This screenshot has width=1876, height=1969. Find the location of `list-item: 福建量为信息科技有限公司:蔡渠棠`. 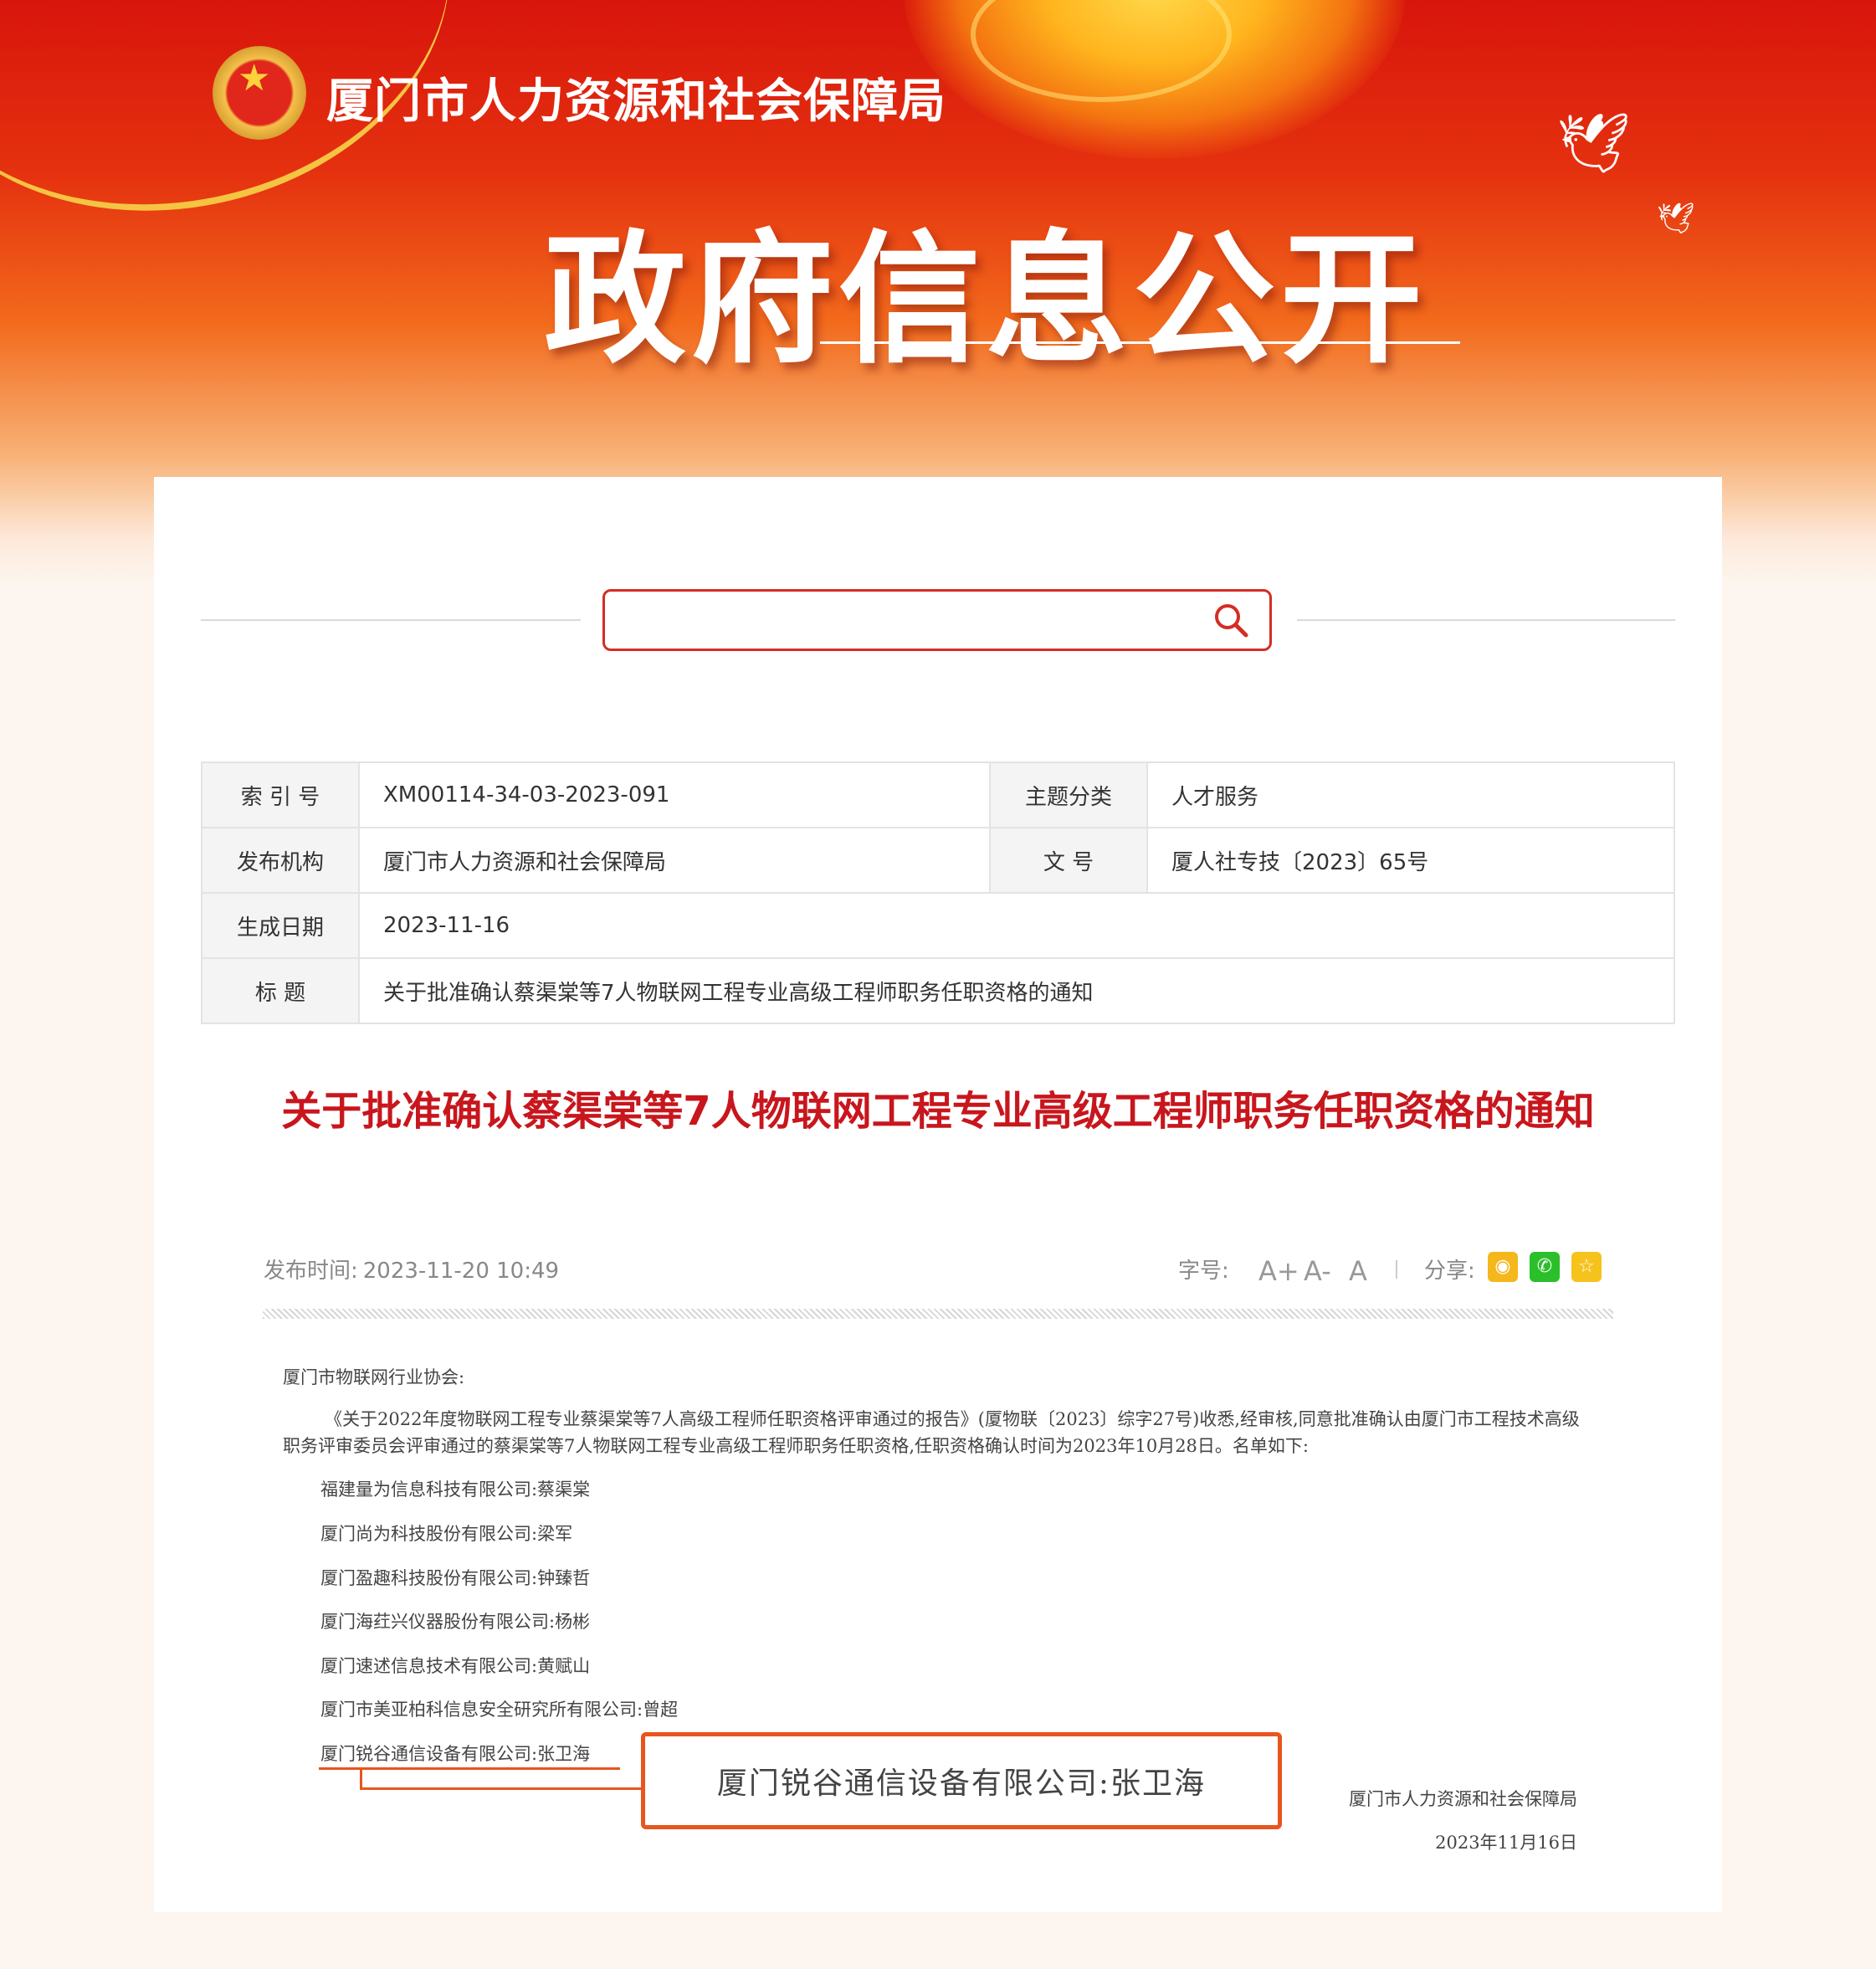

list-item: 福建量为信息科技有限公司:蔡渠棠 is located at coordinates (455, 1489).